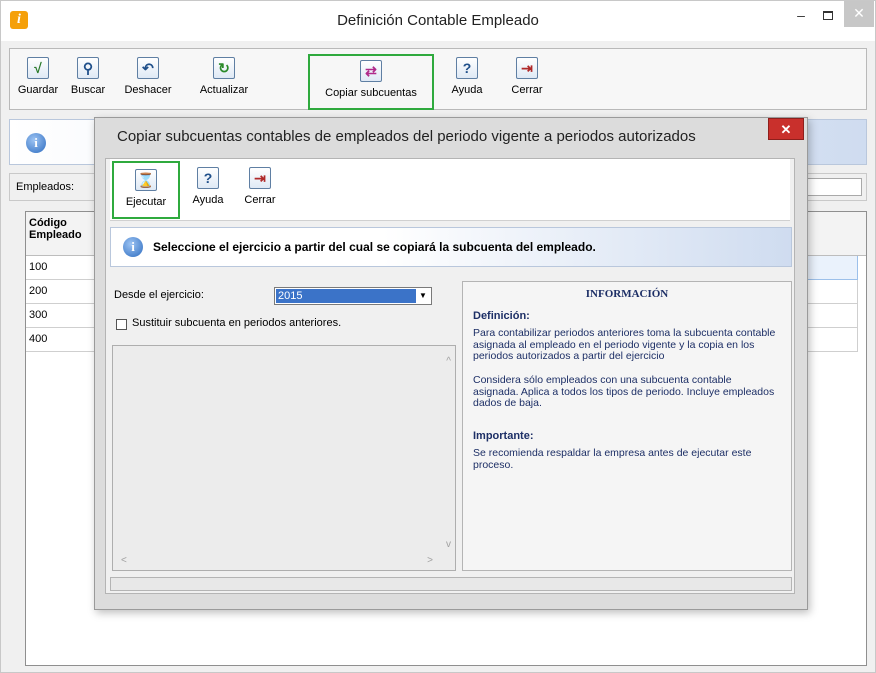 This screenshot has height=673, width=876. Describe the element at coordinates (448, 544) in the screenshot. I see `scroll-down-icon: v` at that location.